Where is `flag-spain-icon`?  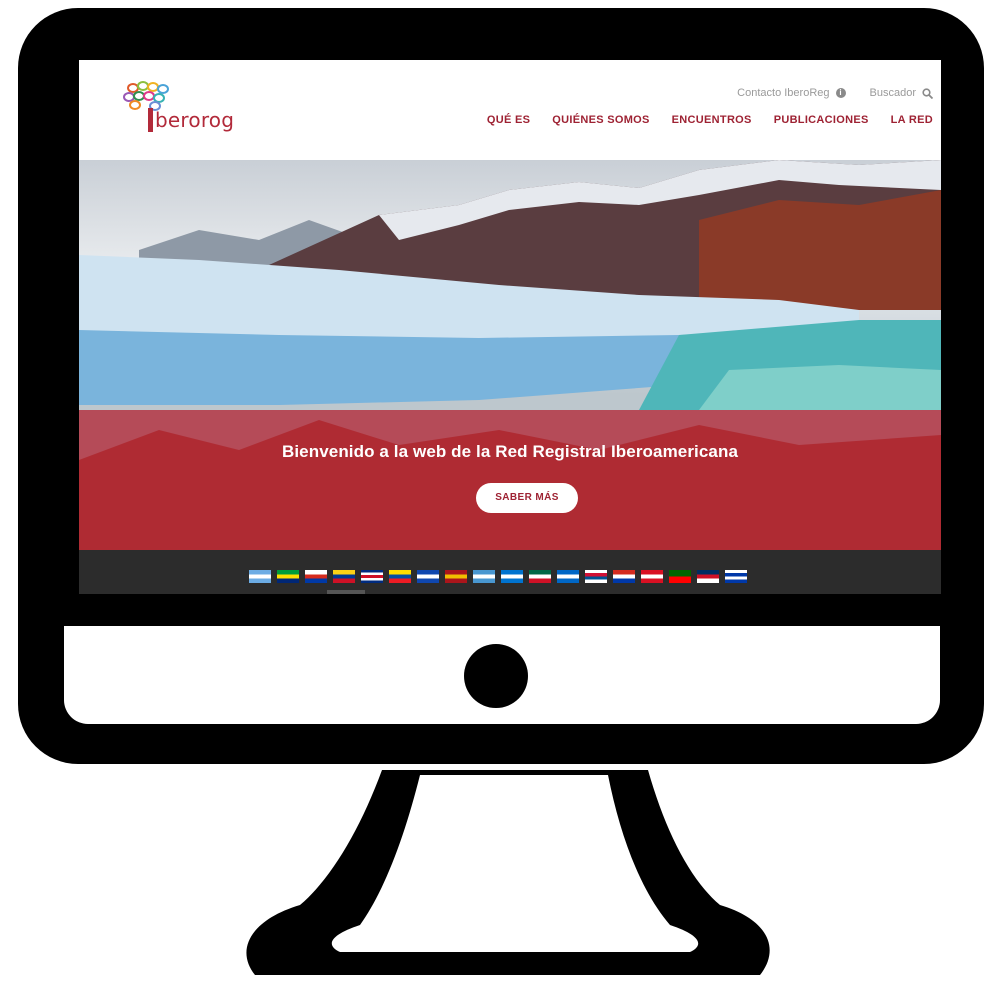
flag-spain-icon is located at coordinates (456, 576).